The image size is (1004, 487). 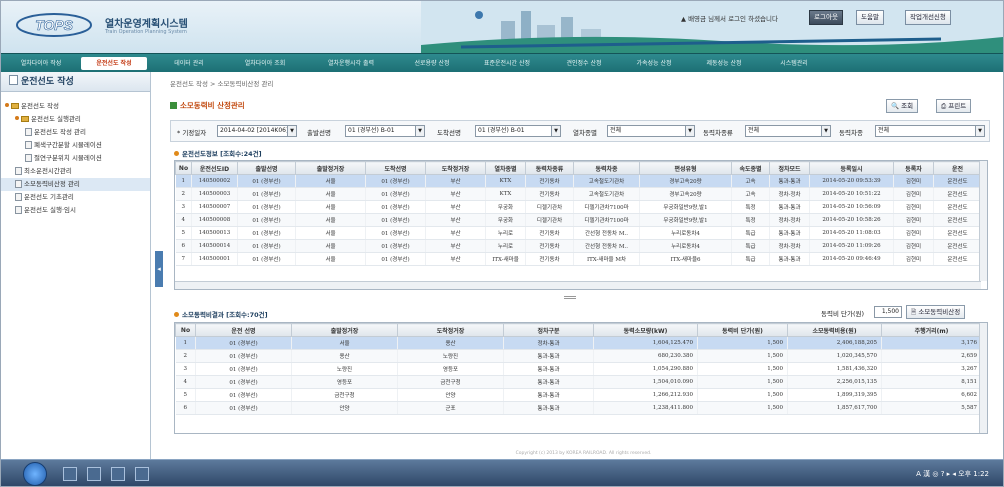 What do you see at coordinates (70, 474) in the screenshot?
I see `ie-icon` at bounding box center [70, 474].